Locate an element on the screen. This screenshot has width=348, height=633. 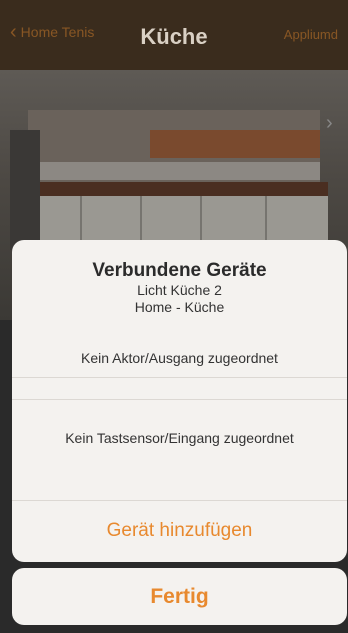
photo-upper-cabinet is located at coordinates (235, 144).